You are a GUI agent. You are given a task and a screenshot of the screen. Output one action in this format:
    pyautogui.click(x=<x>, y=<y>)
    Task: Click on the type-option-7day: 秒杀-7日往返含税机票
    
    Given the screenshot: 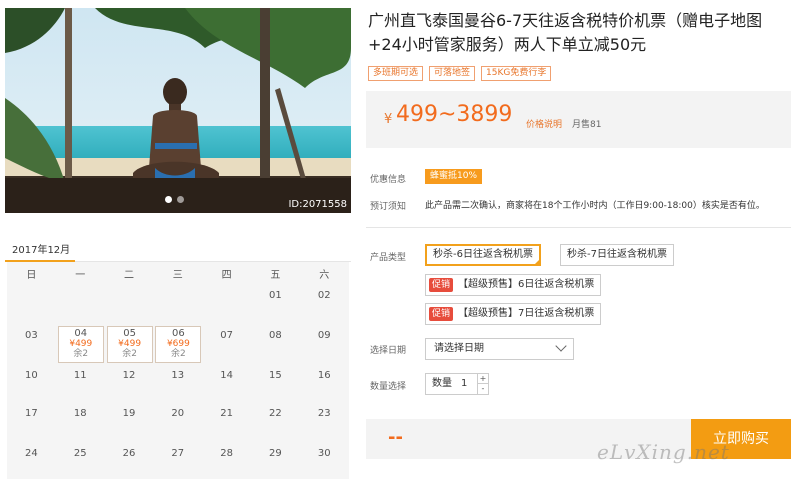 What is the action you would take?
    pyautogui.click(x=617, y=255)
    